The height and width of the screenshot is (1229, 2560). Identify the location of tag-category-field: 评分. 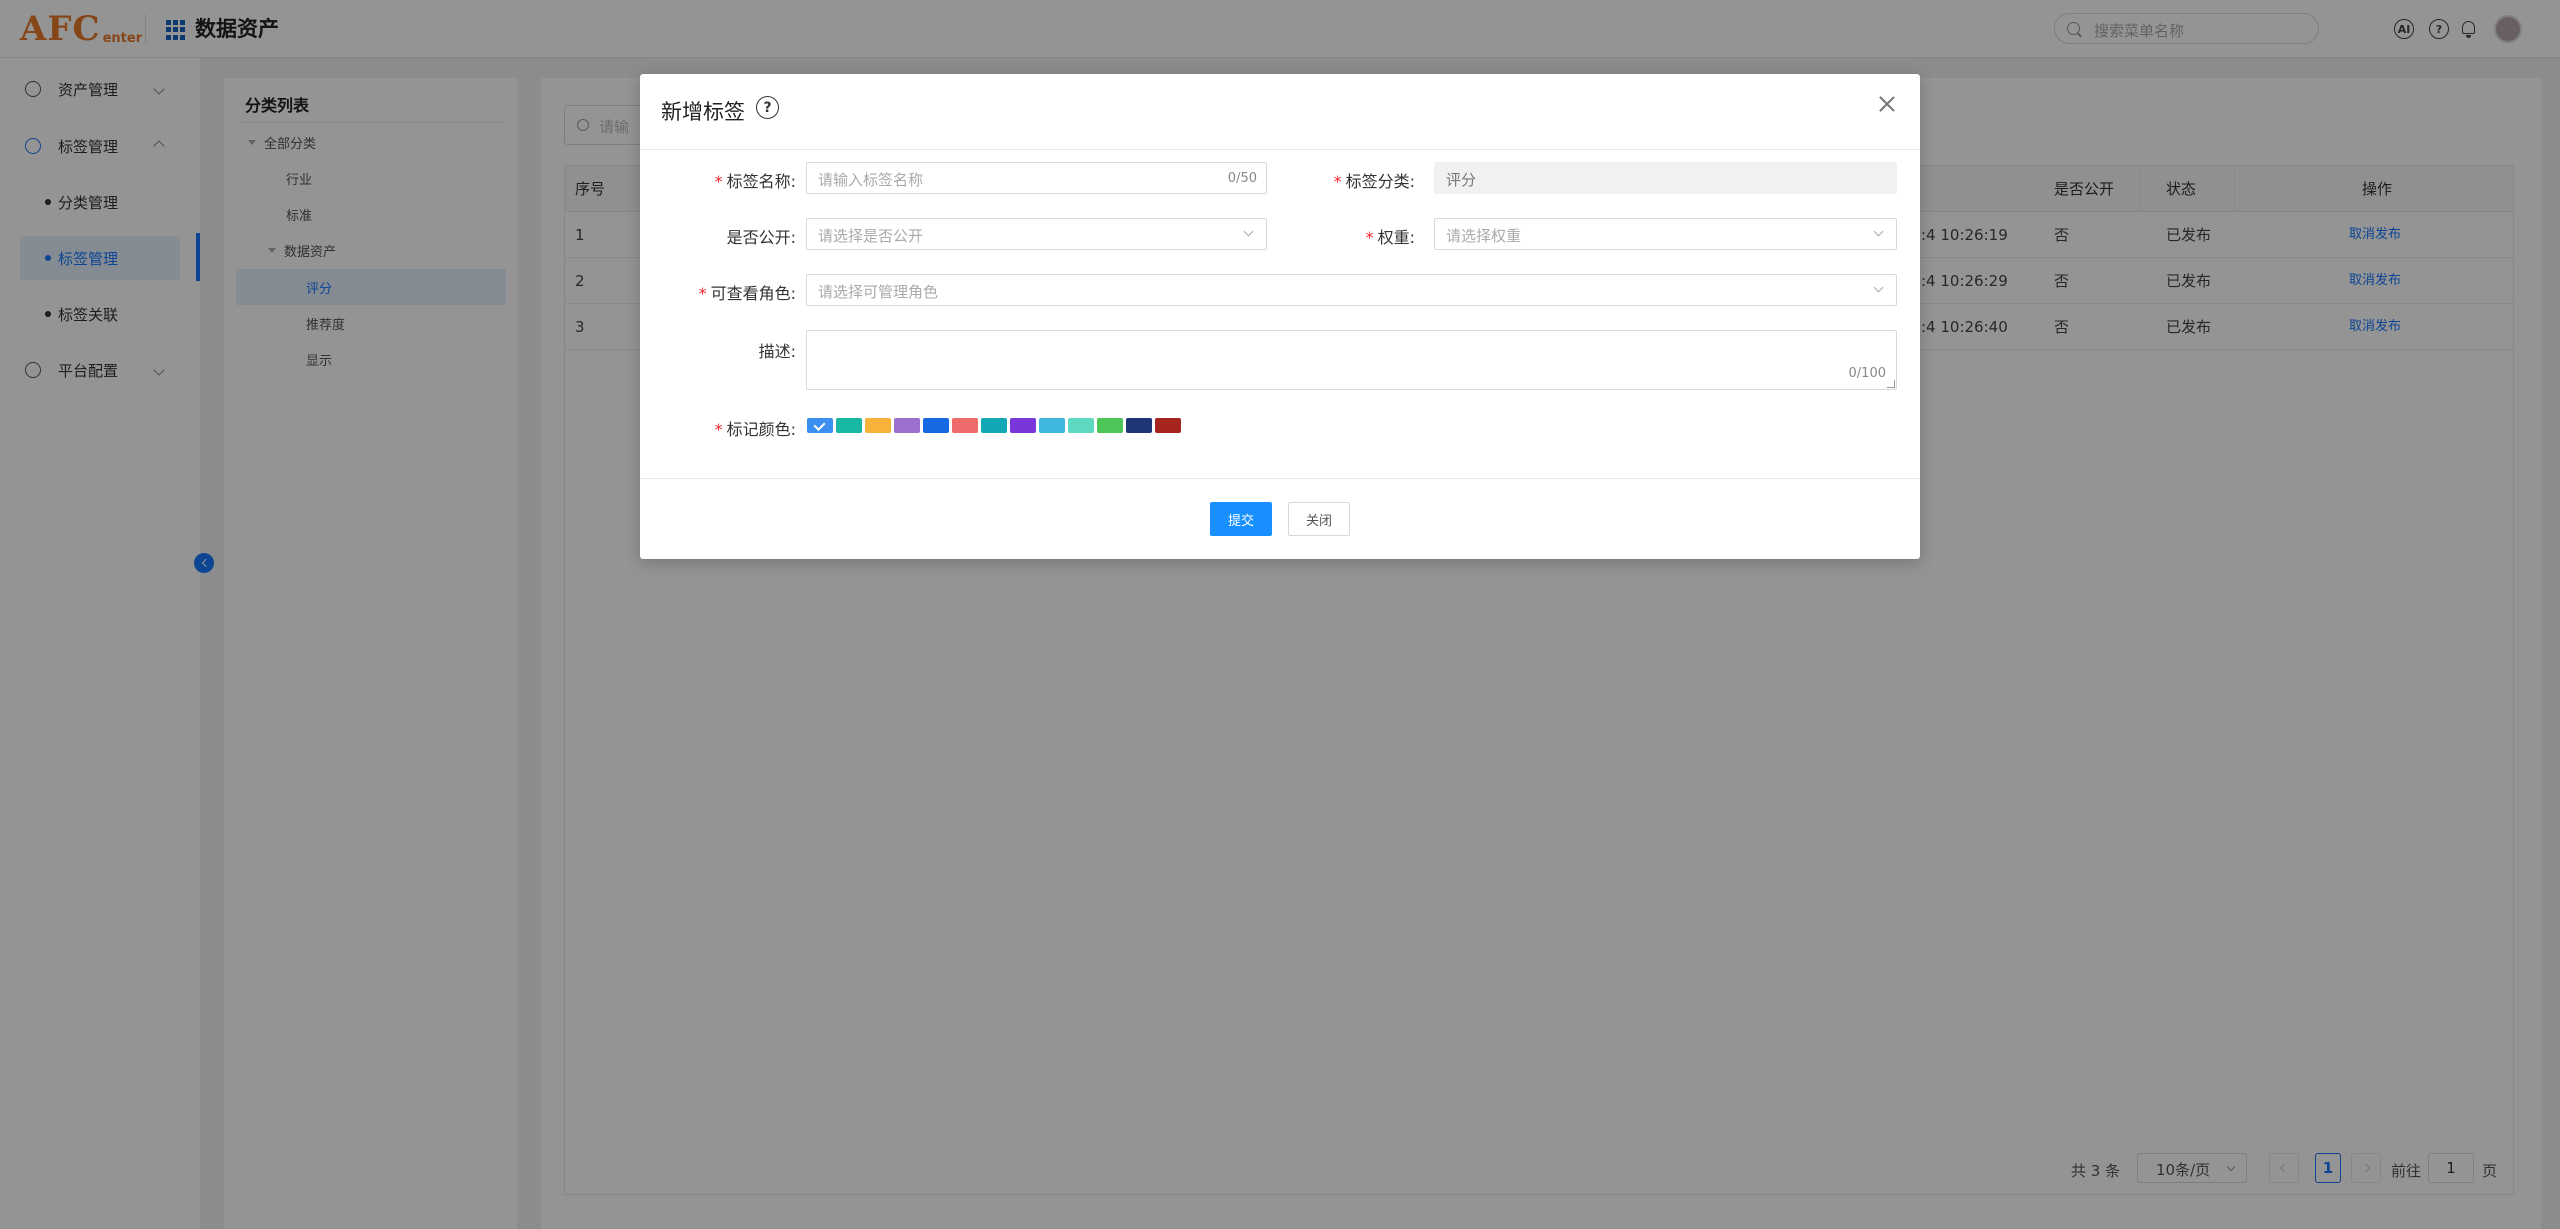
(1665, 178).